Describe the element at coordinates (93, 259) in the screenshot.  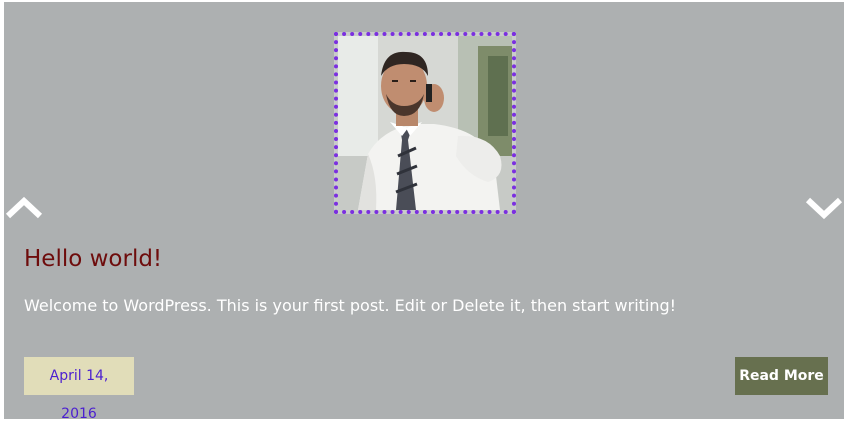
I see `post-title: Hello world!` at that location.